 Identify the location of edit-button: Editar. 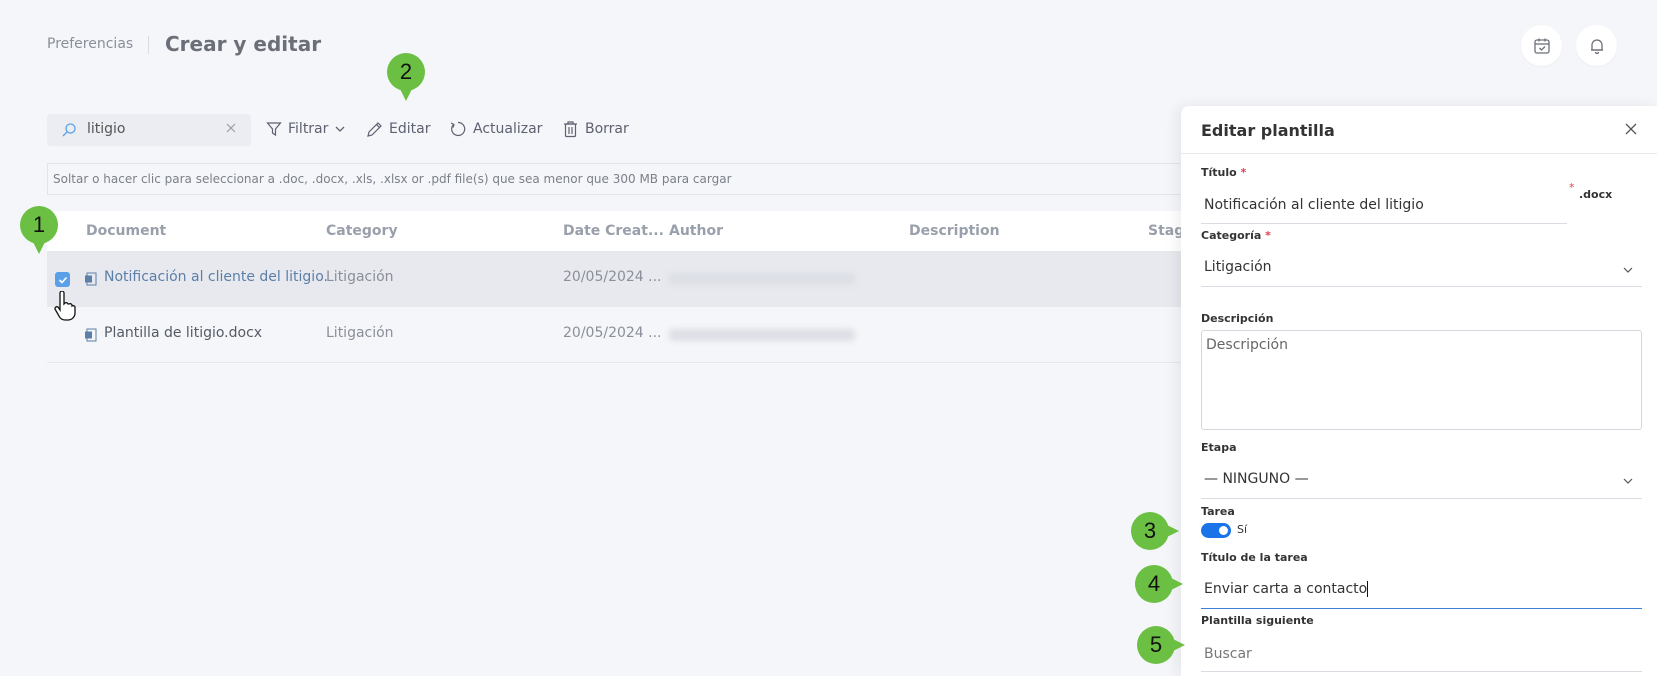
(398, 129).